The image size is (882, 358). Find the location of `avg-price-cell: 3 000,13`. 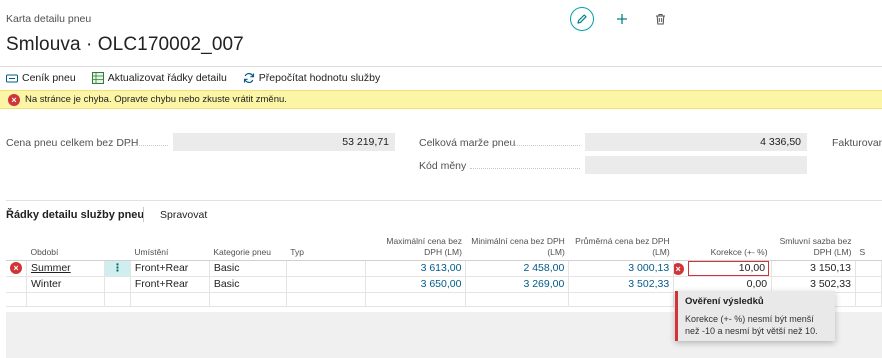

avg-price-cell: 3 000,13 is located at coordinates (621, 268).